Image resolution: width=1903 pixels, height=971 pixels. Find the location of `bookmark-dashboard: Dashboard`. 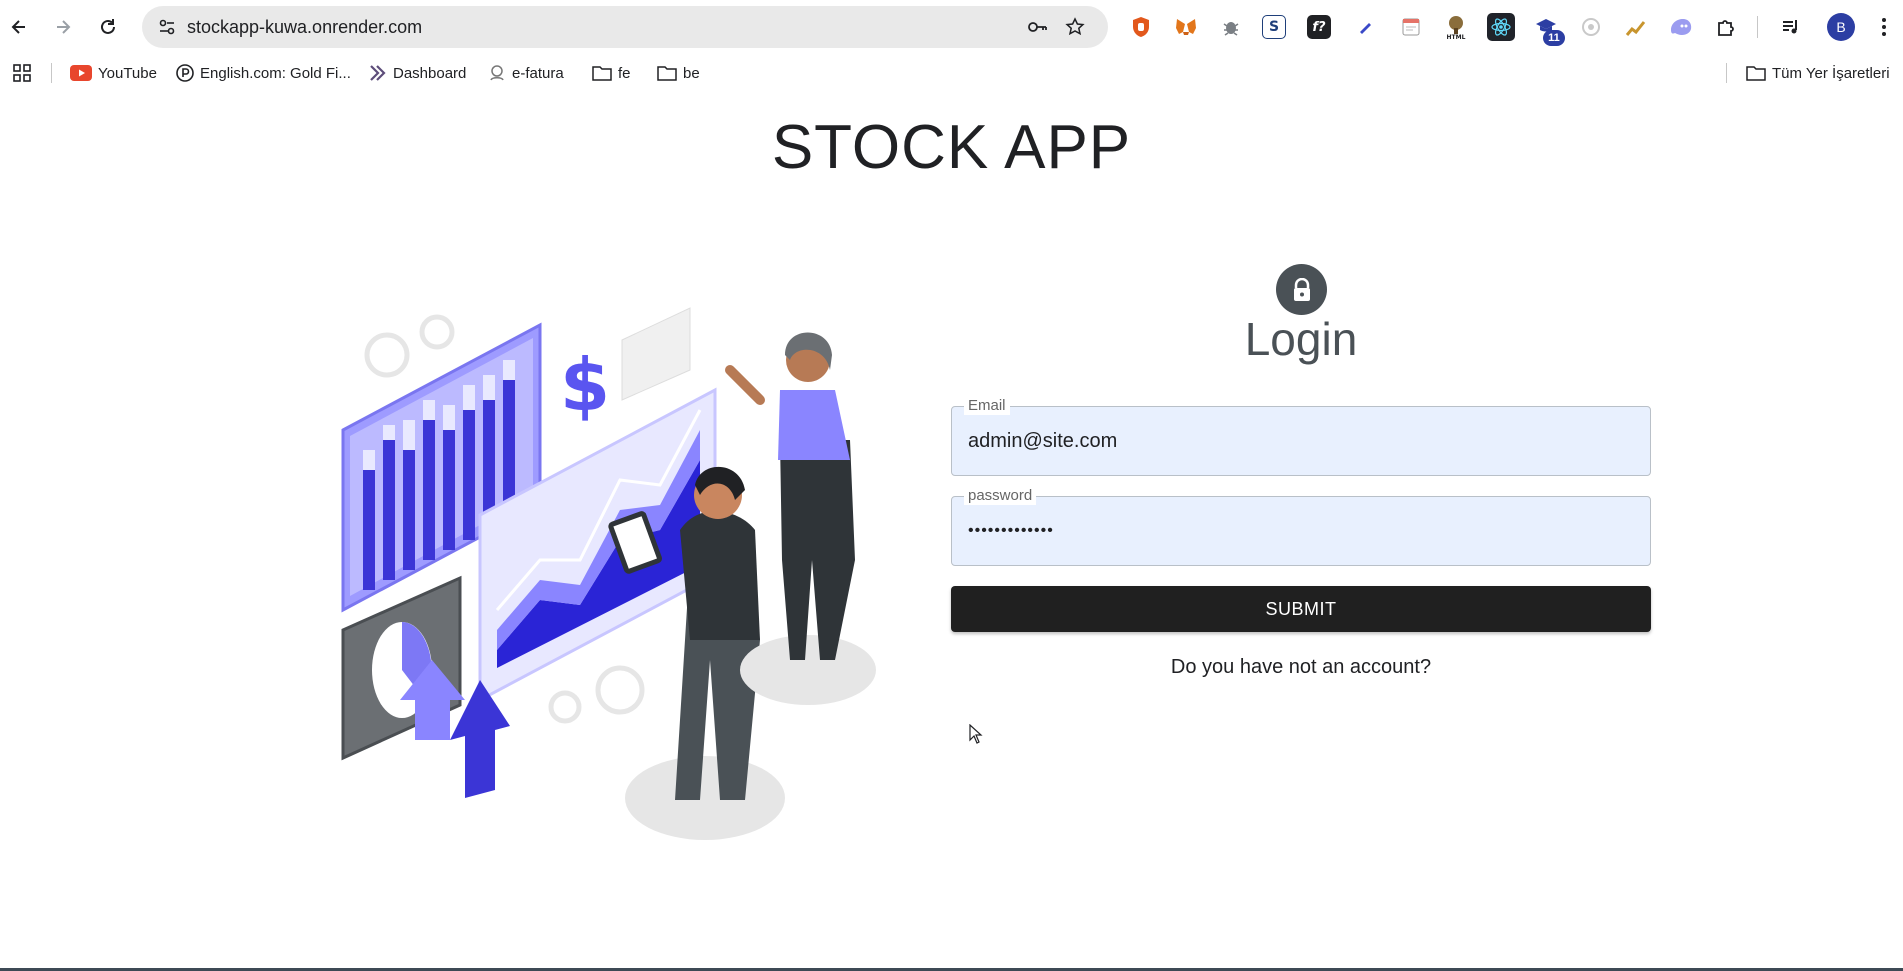

bookmark-dashboard: Dashboard is located at coordinates (417, 73).